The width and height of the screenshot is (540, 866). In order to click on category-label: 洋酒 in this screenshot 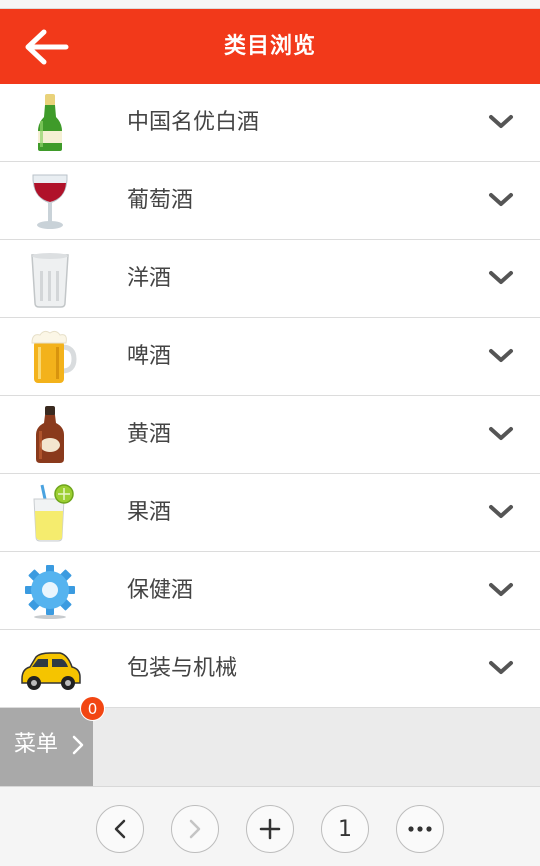, I will do `click(149, 278)`.